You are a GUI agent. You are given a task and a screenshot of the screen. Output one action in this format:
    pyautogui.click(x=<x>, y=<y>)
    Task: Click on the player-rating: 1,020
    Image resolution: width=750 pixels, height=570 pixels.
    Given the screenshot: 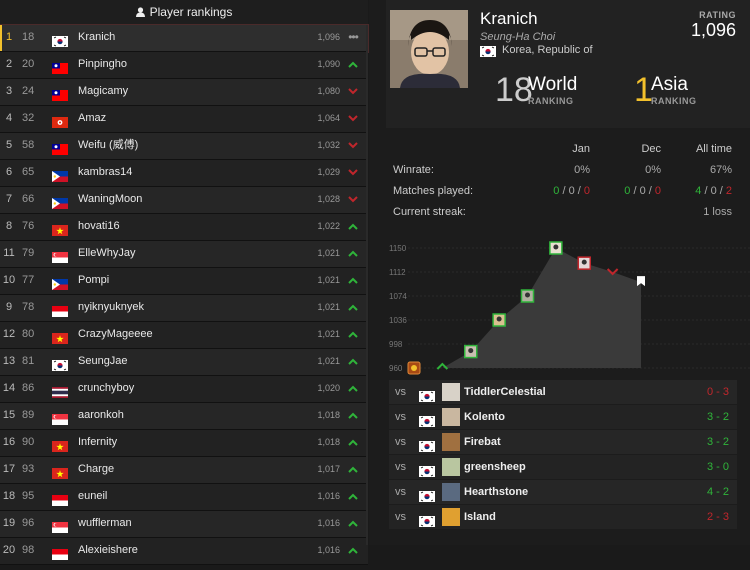 What is the action you would take?
    pyautogui.click(x=328, y=388)
    